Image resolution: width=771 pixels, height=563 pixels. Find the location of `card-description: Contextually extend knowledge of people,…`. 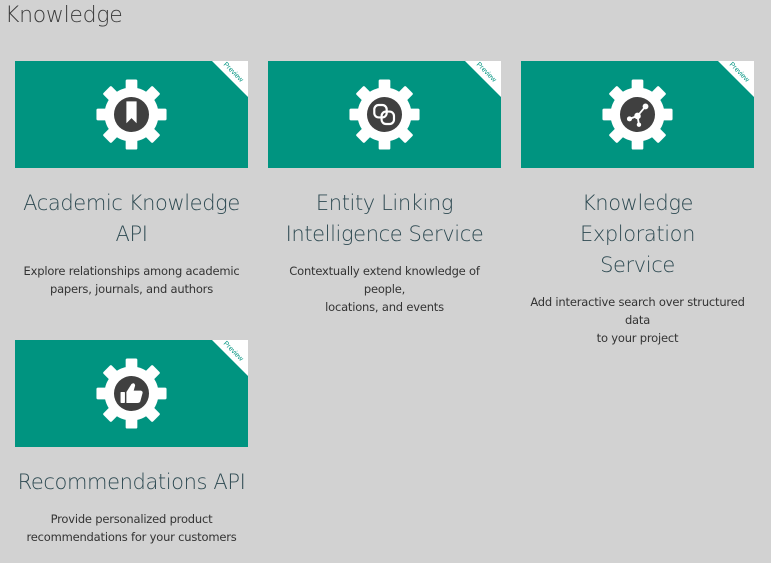

card-description: Contextually extend knowledge of people,… is located at coordinates (384, 289).